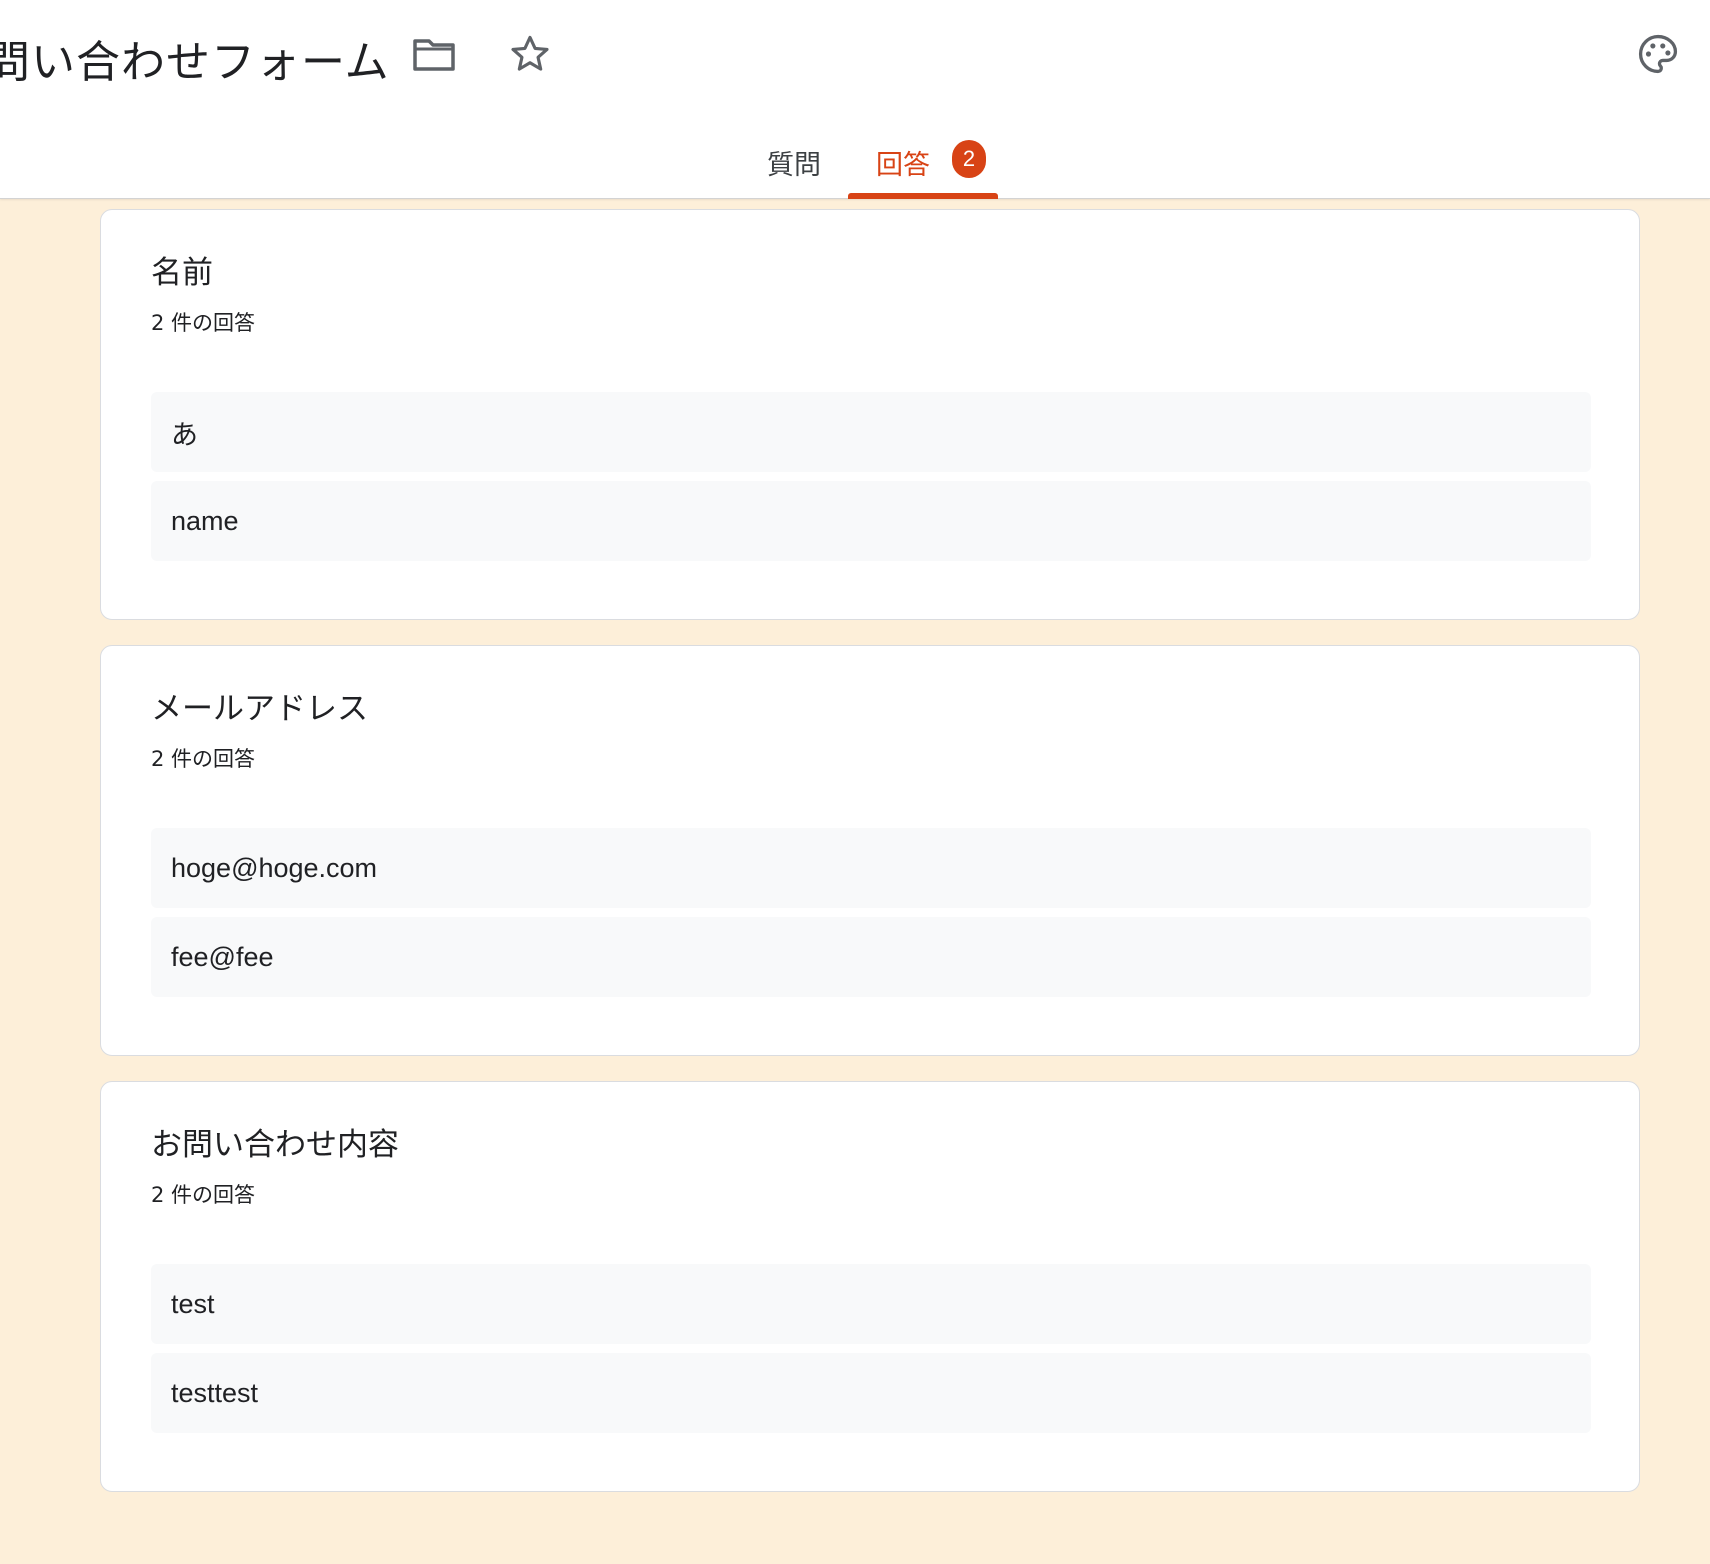 This screenshot has height=1564, width=1710. What do you see at coordinates (871, 1393) in the screenshot?
I see `answer-item: testtest` at bounding box center [871, 1393].